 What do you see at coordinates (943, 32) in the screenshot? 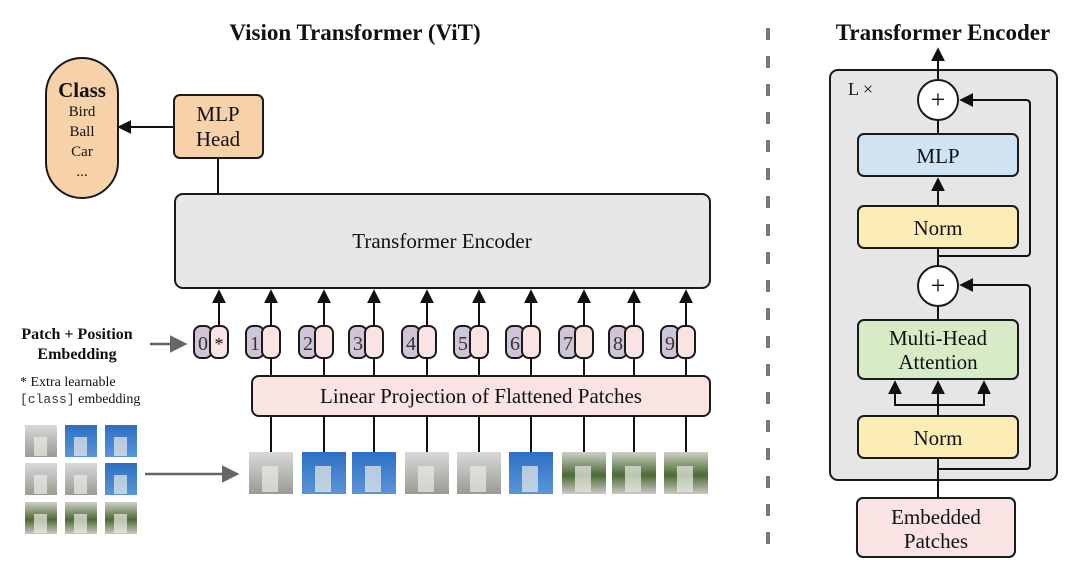
I see `encoder-detail-title: Transformer Encoder` at bounding box center [943, 32].